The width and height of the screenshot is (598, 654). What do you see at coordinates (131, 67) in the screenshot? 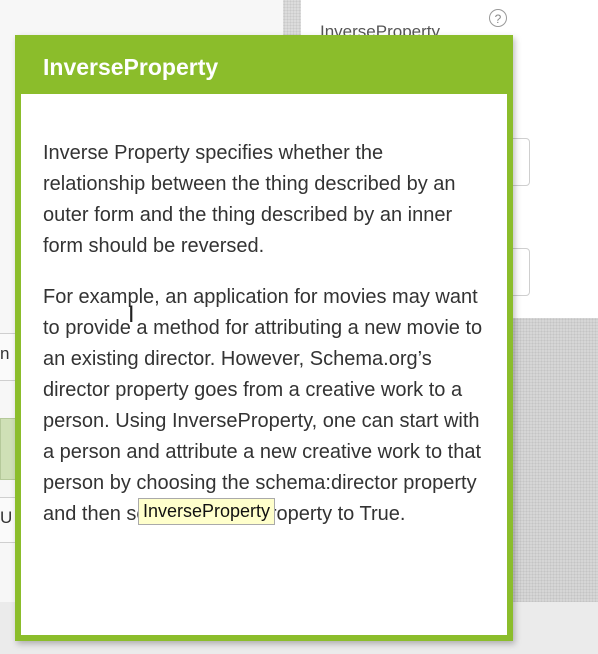
I see `popup-title: InverseProperty` at bounding box center [131, 67].